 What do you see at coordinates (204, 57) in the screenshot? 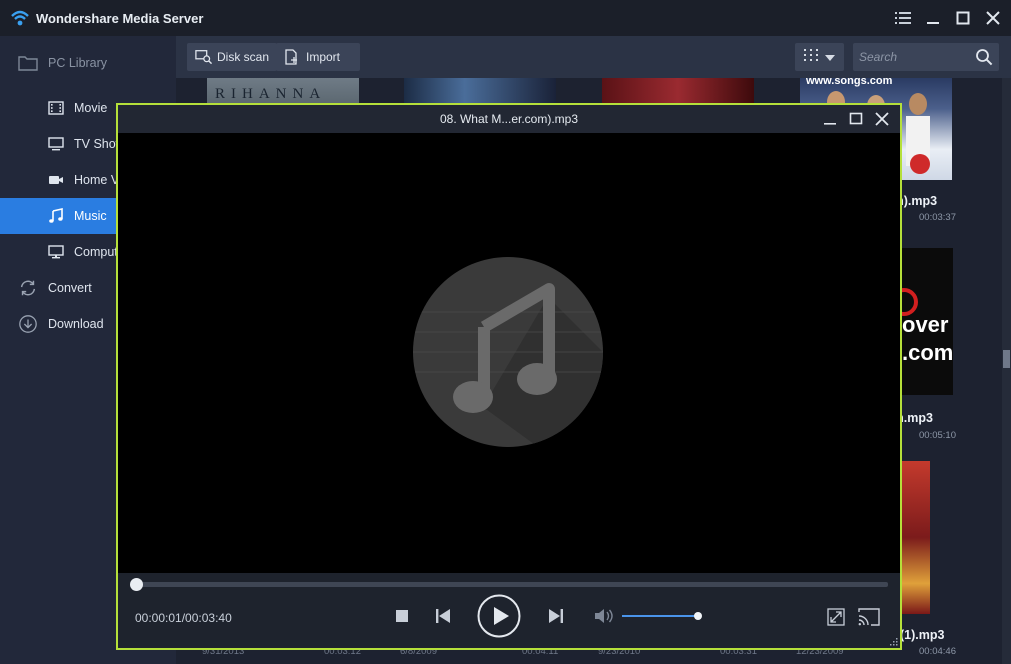
I see `disk-scan-icon` at bounding box center [204, 57].